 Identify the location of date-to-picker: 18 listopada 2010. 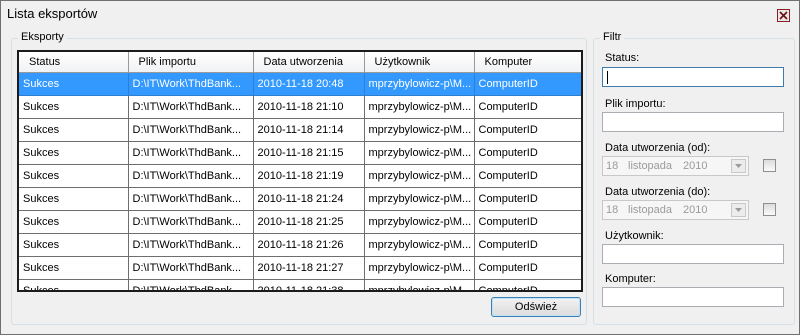
(675, 210).